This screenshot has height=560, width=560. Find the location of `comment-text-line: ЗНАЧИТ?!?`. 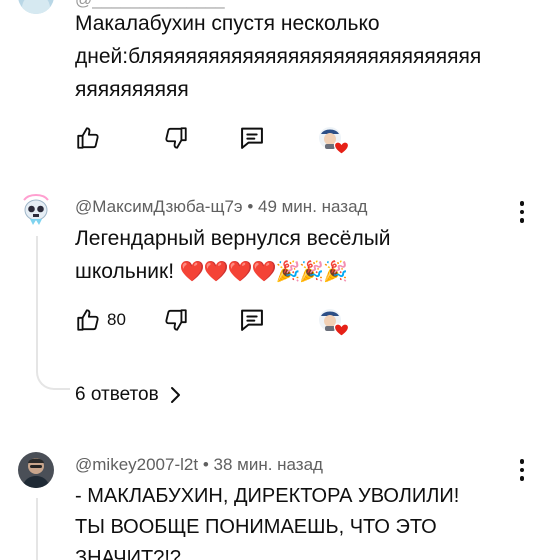

comment-text-line: ЗНАЧИТ?!? is located at coordinates (128, 553).